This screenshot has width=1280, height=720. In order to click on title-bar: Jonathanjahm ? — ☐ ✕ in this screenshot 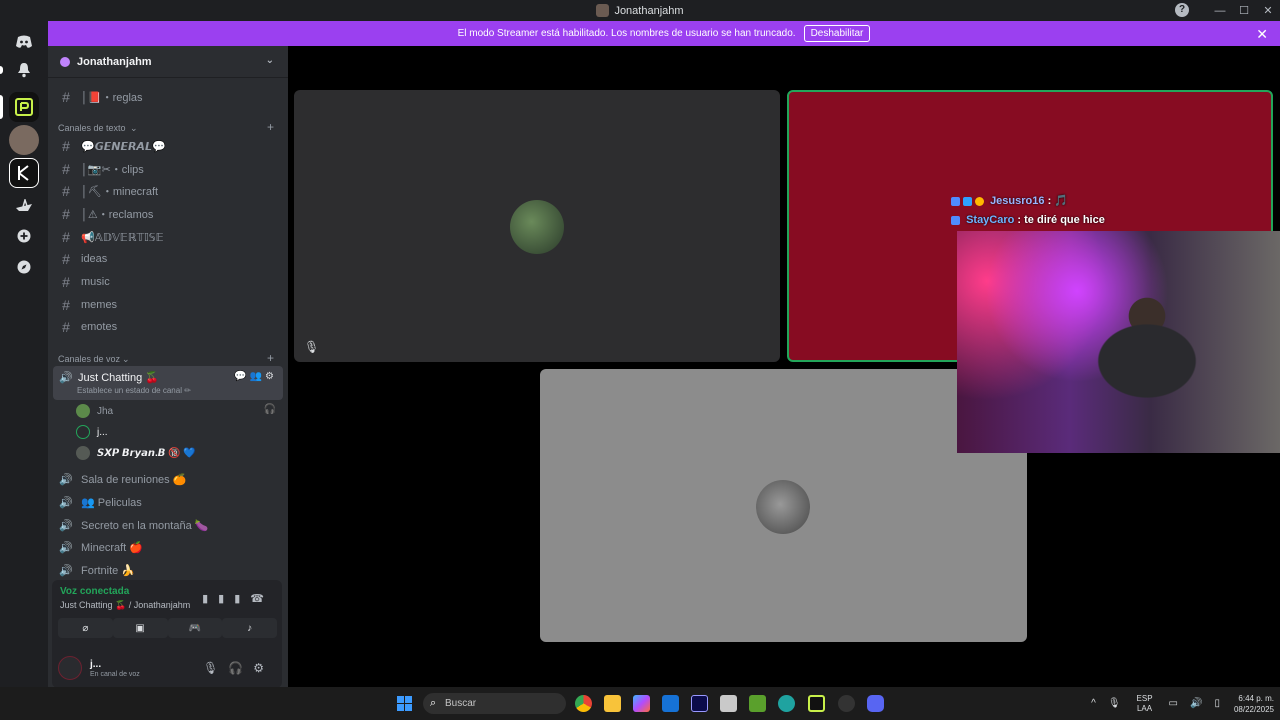, I will do `click(640, 10)`.